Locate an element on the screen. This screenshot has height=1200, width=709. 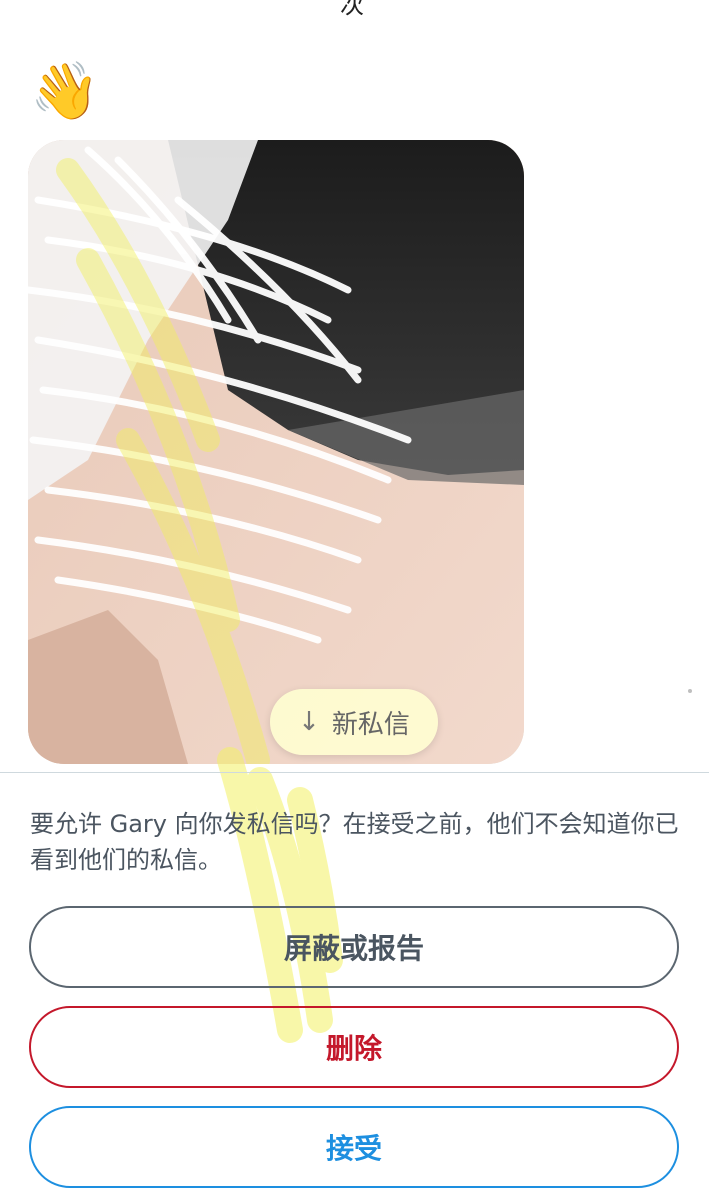
accept-button: 接受 is located at coordinates (354, 1147).